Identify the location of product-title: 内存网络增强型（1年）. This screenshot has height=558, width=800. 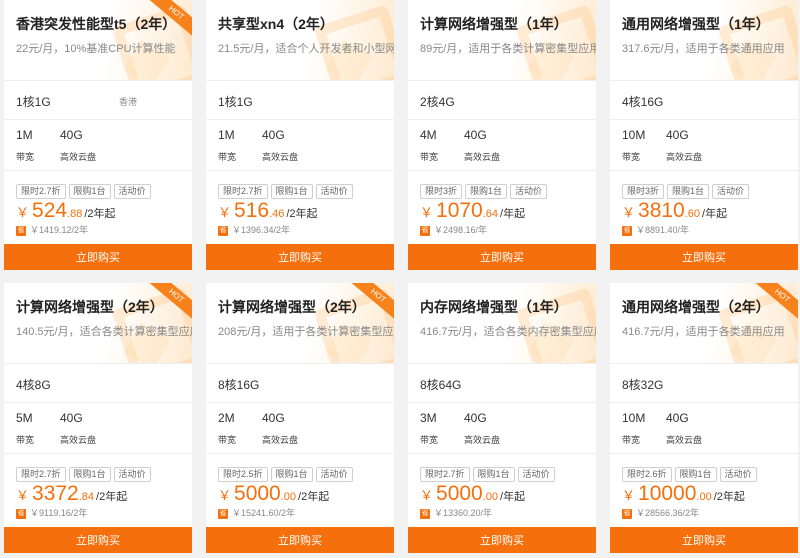
(494, 307).